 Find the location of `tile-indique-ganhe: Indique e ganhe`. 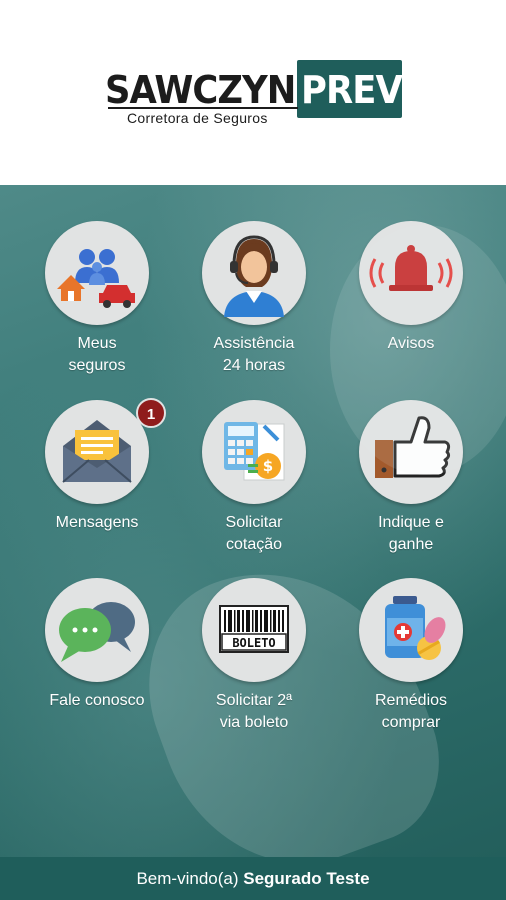

tile-indique-ganhe: Indique e ganhe is located at coordinates (412, 480).